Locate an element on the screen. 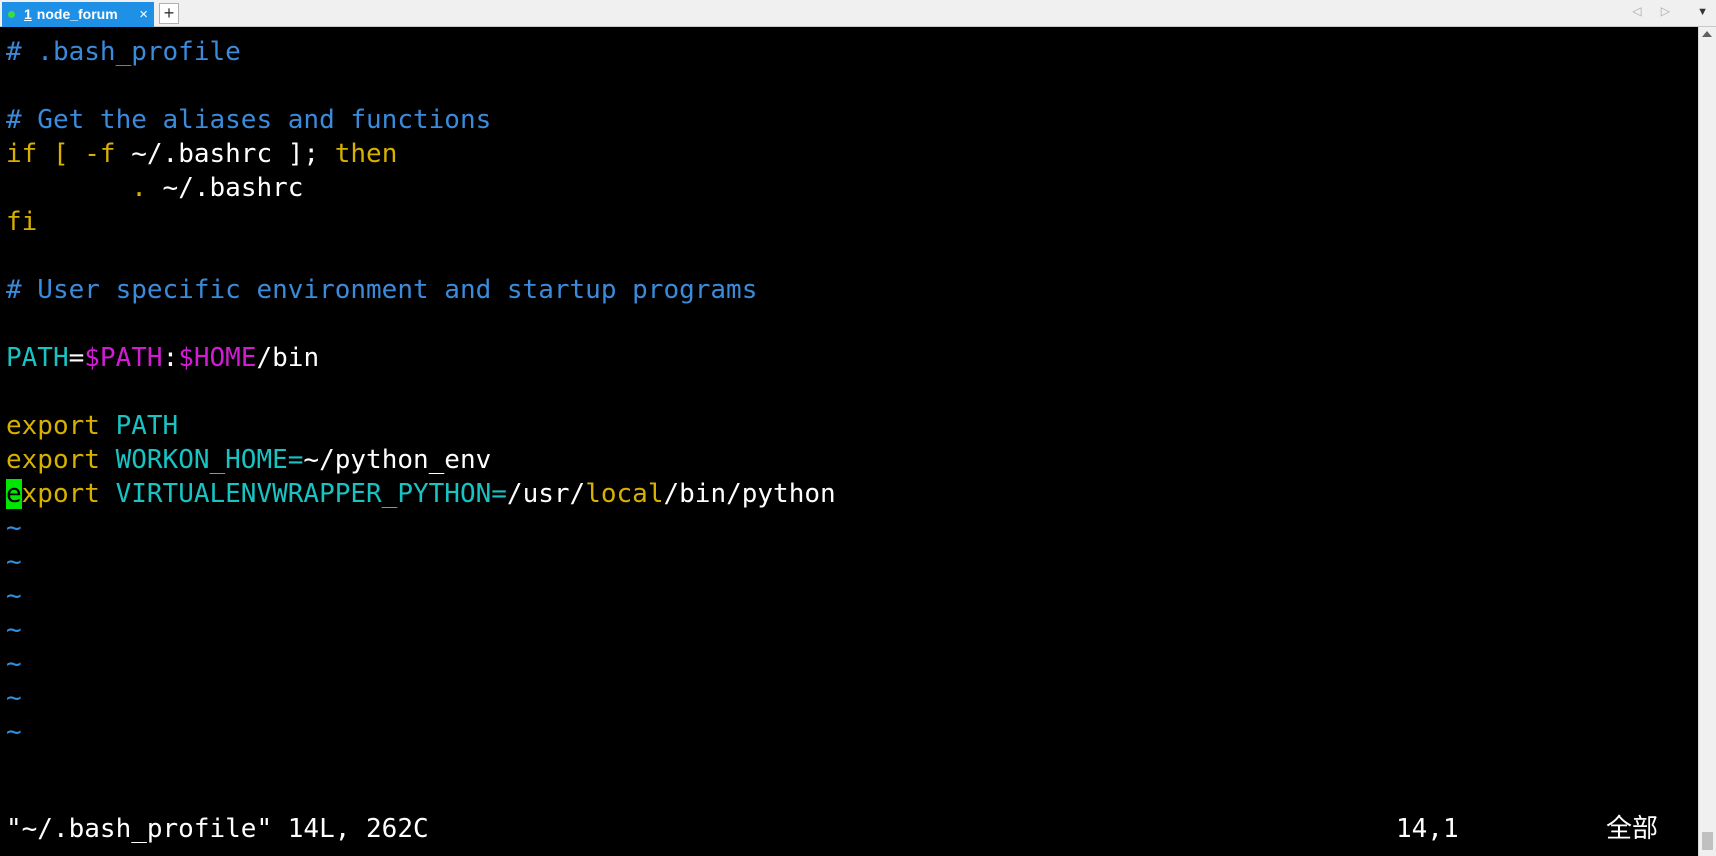 Image resolution: width=1716 pixels, height=856 pixels. code-token: ~/.bashrc ]; is located at coordinates (233, 154).